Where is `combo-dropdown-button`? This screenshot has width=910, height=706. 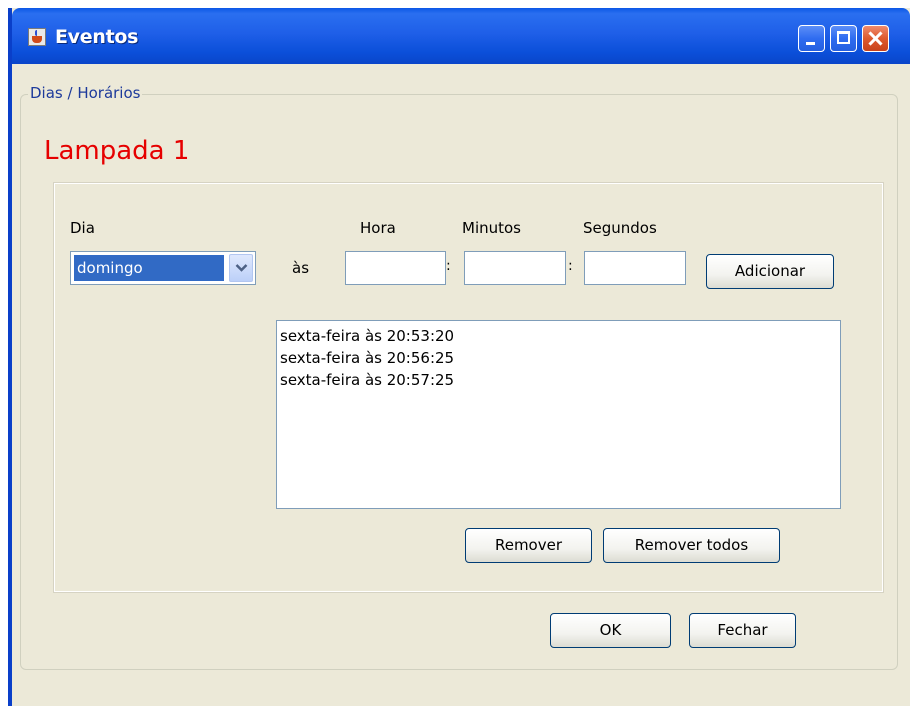
combo-dropdown-button is located at coordinates (241, 268).